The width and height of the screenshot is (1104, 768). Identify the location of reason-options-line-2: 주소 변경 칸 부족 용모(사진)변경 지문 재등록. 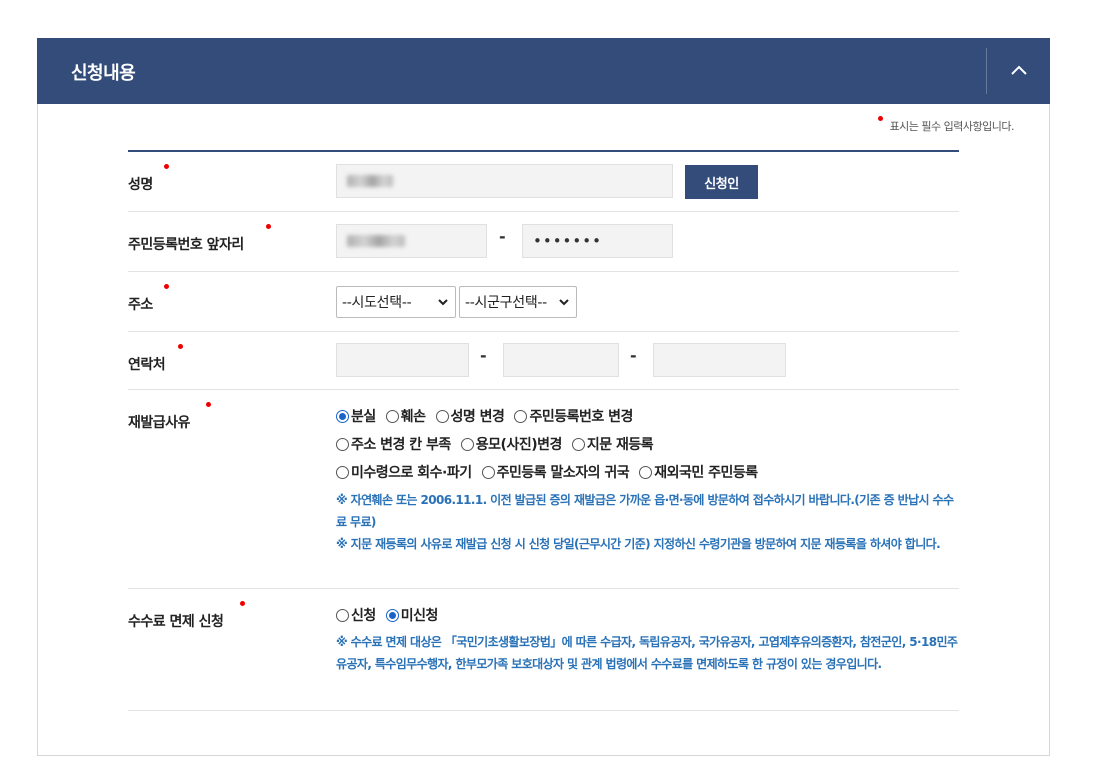
(495, 444).